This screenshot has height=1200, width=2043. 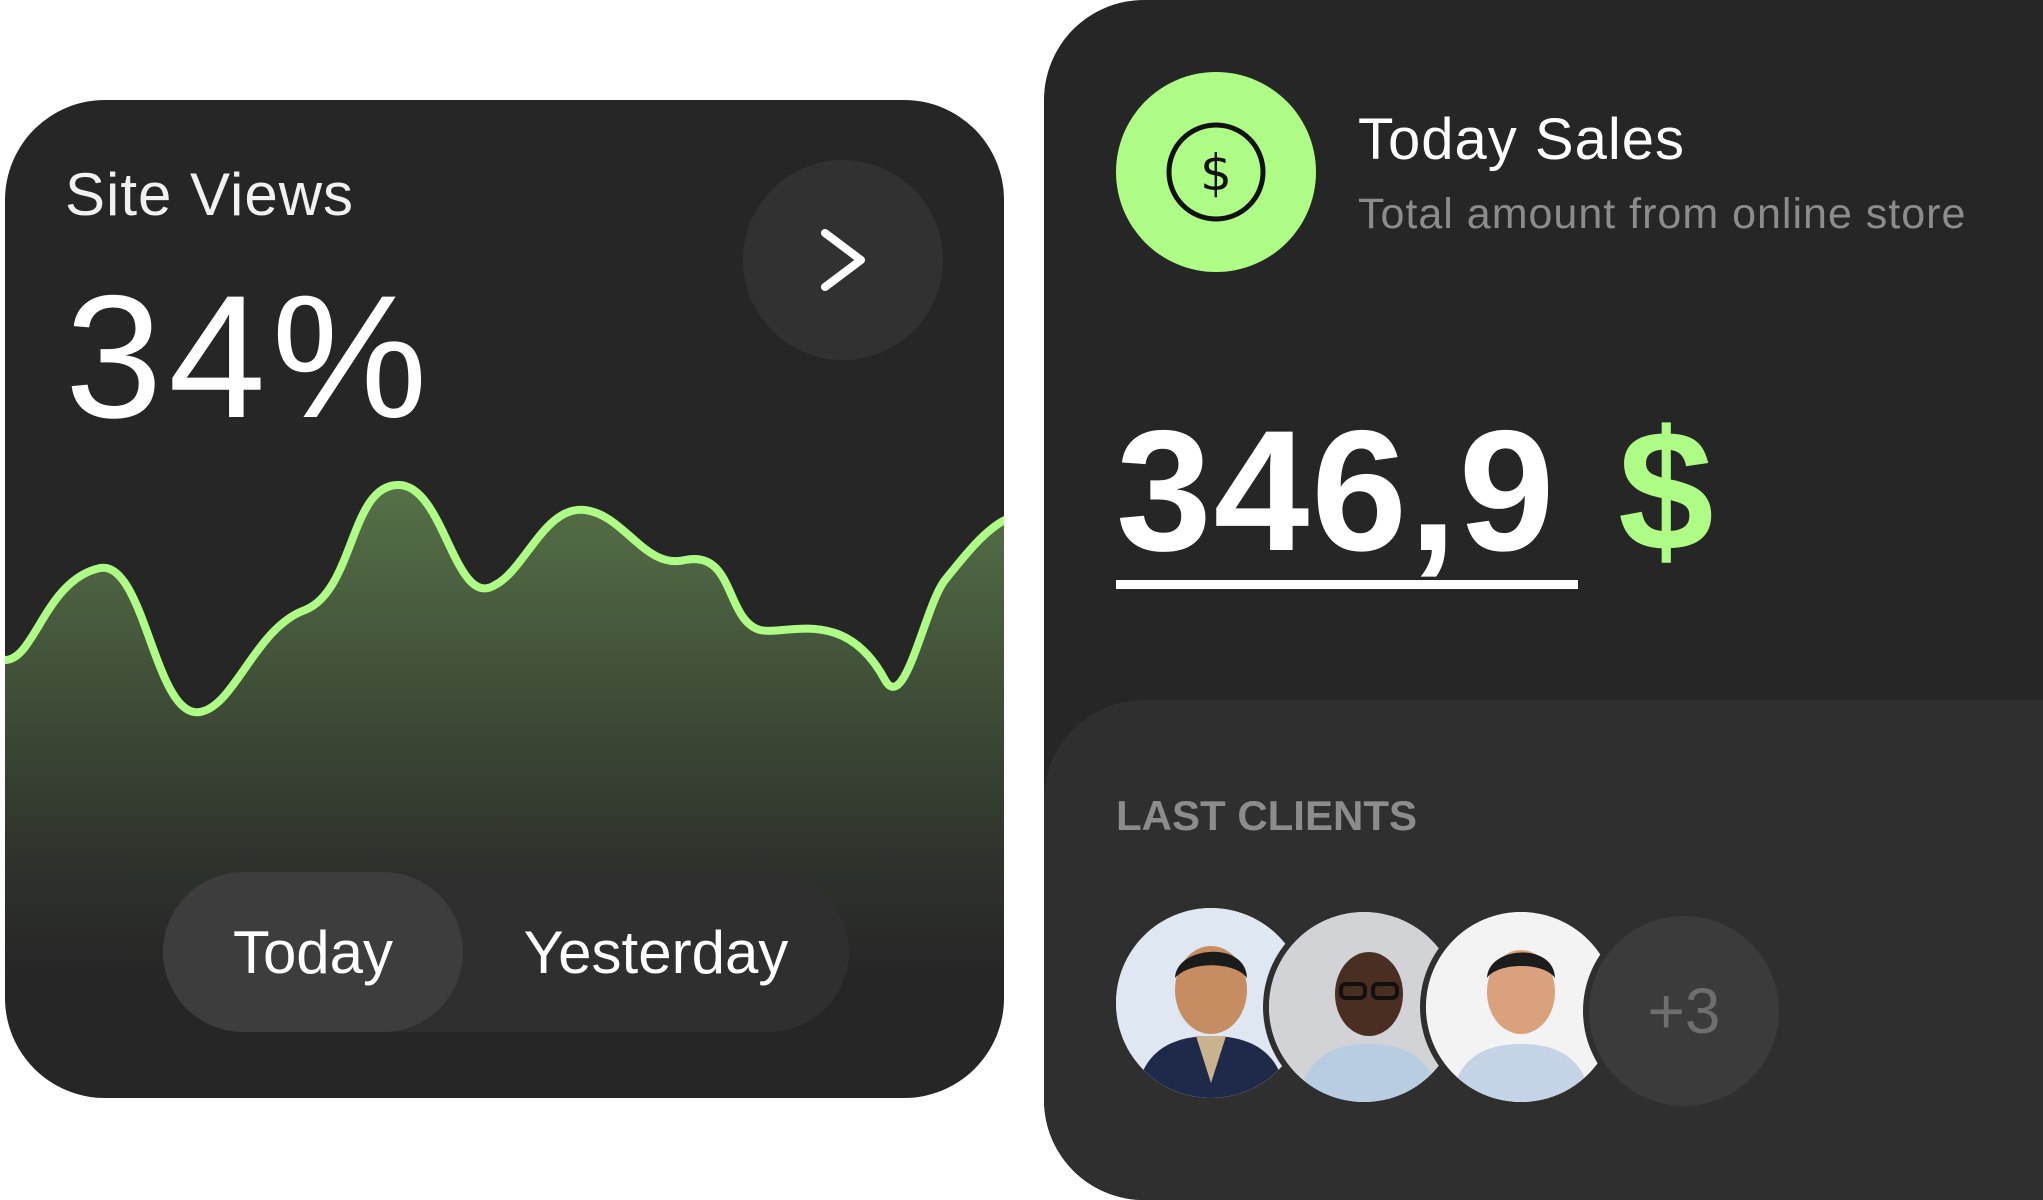 I want to click on sales-currency: $, so click(x=1666, y=491).